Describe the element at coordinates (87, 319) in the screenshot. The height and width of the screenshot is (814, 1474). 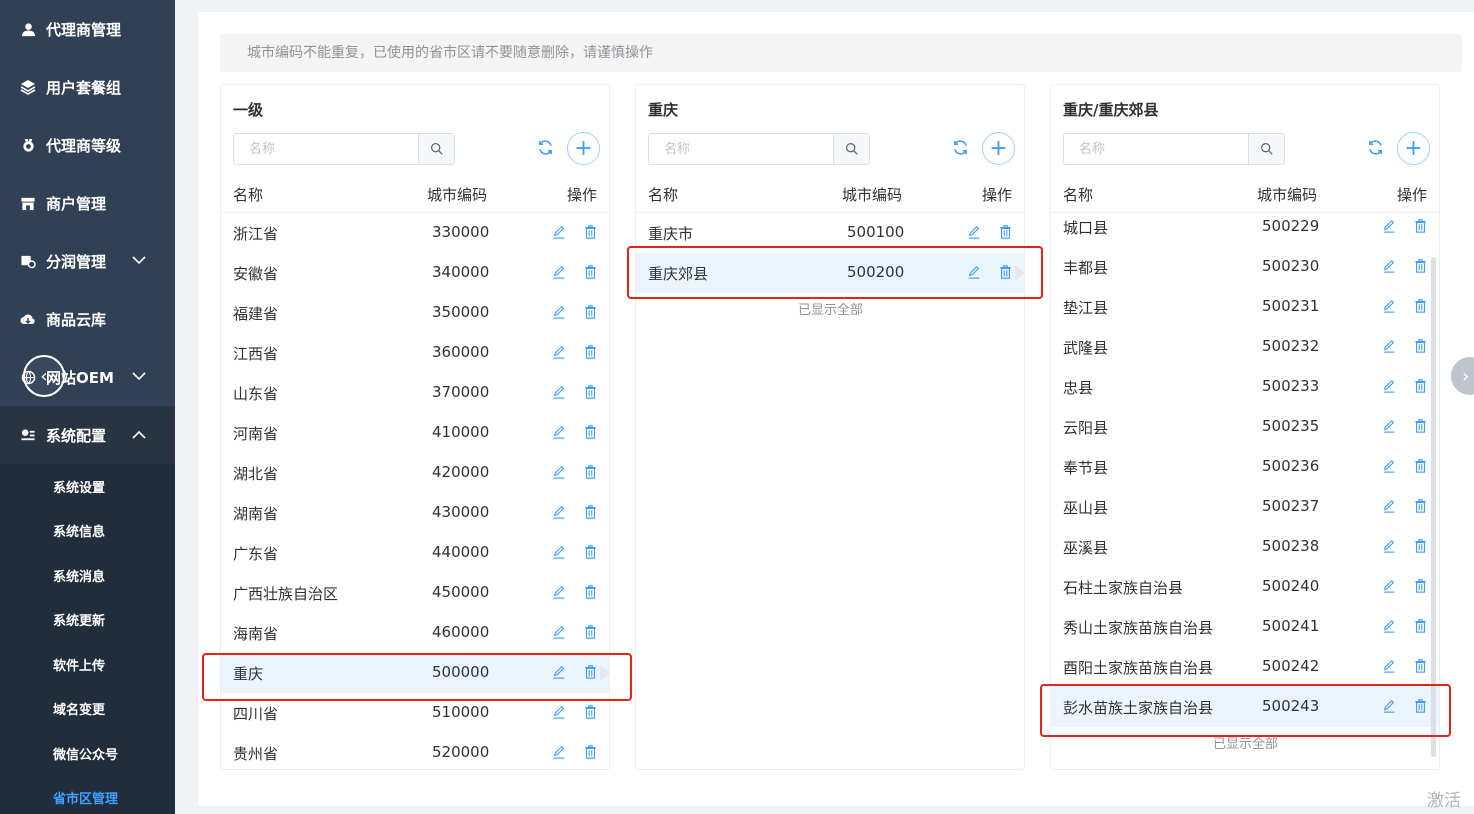
I see `sidebar-item-5: 商品云库` at that location.